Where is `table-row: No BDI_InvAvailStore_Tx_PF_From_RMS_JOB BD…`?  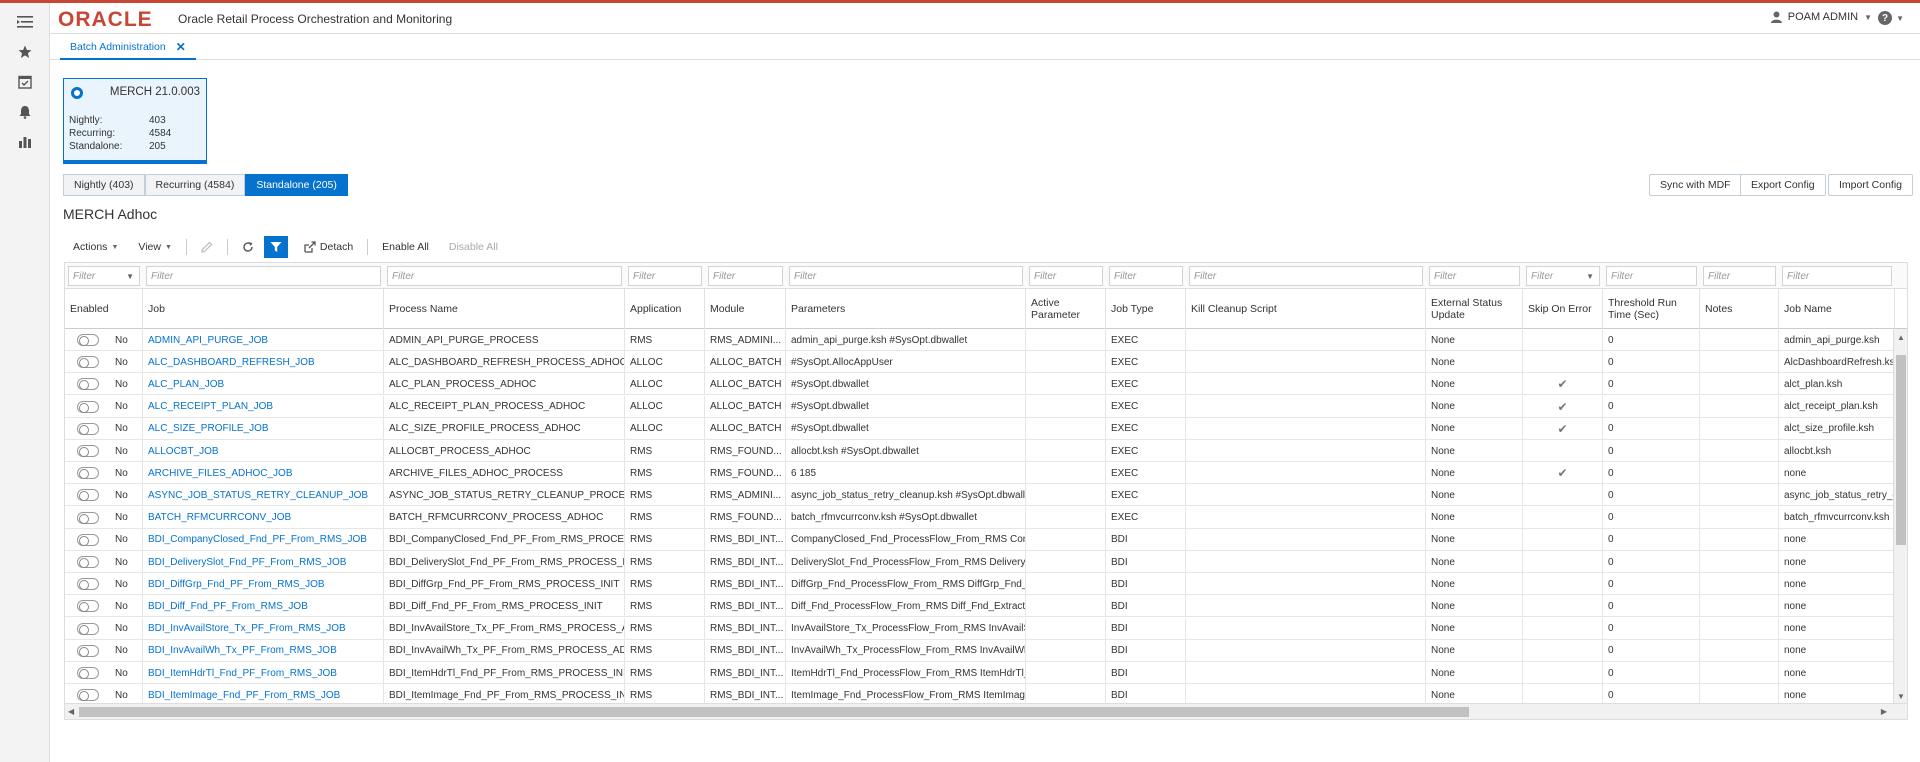
table-row: No BDI_InvAvailStore_Tx_PF_From_RMS_JOB BD… is located at coordinates (980, 628).